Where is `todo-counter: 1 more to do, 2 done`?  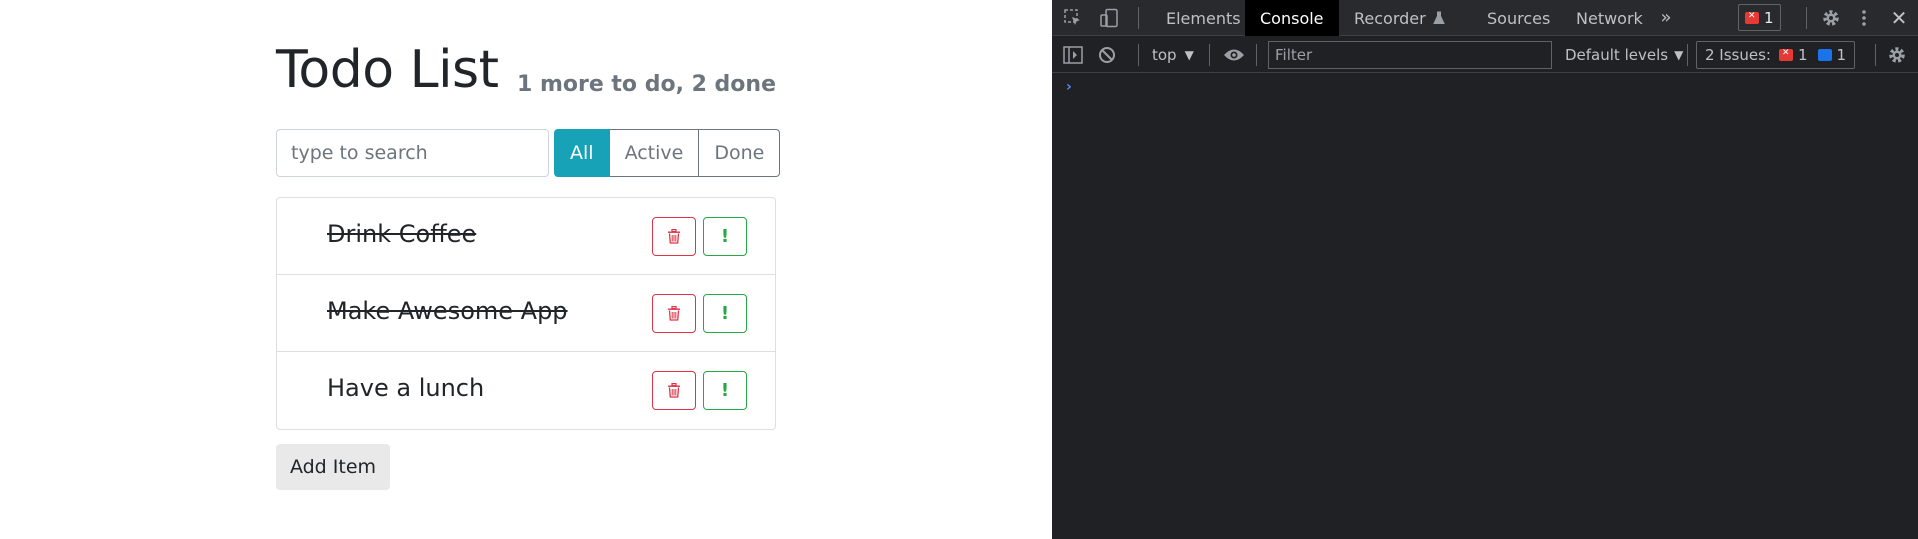 todo-counter: 1 more to do, 2 done is located at coordinates (646, 84).